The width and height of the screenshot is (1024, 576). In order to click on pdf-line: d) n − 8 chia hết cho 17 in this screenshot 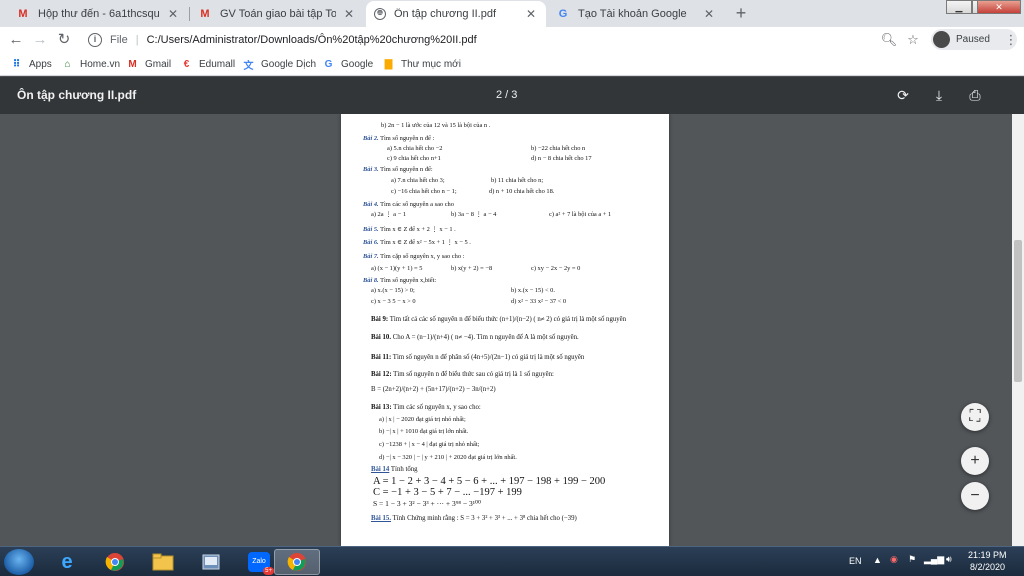, I will do `click(561, 158)`.